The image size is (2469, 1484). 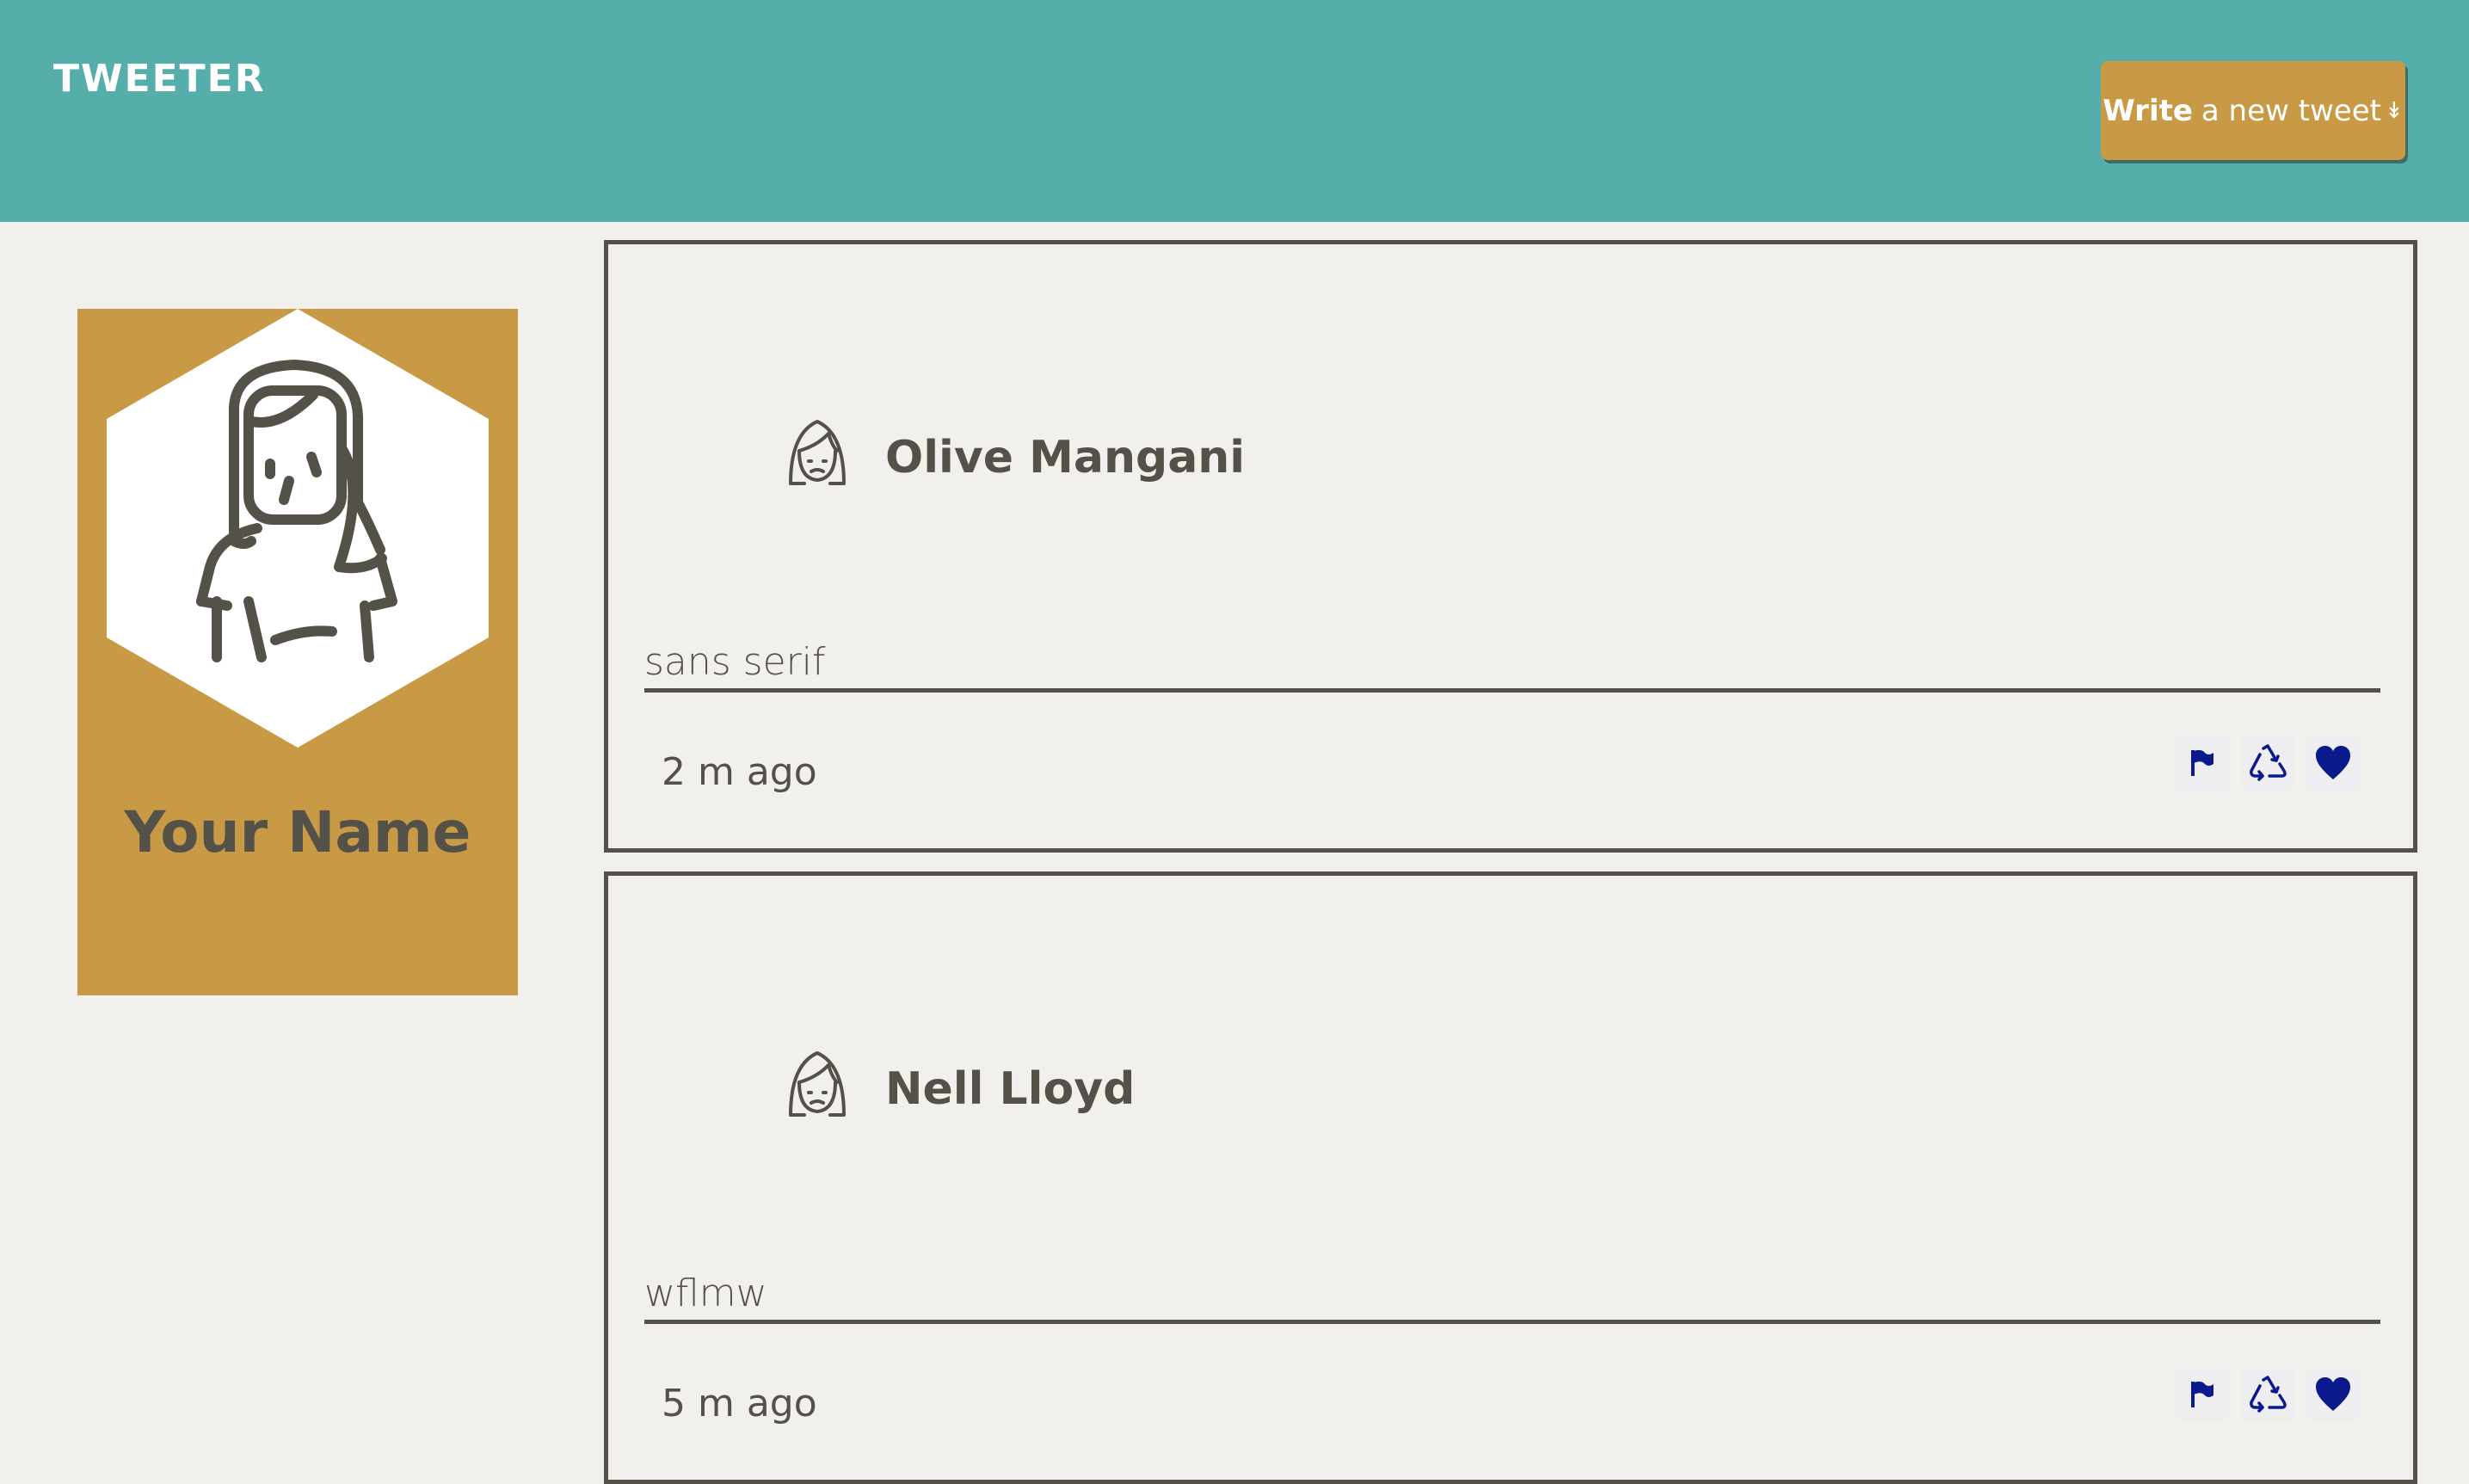 What do you see at coordinates (1010, 1089) in the screenshot?
I see `tweet-author: Nell Lloyd` at bounding box center [1010, 1089].